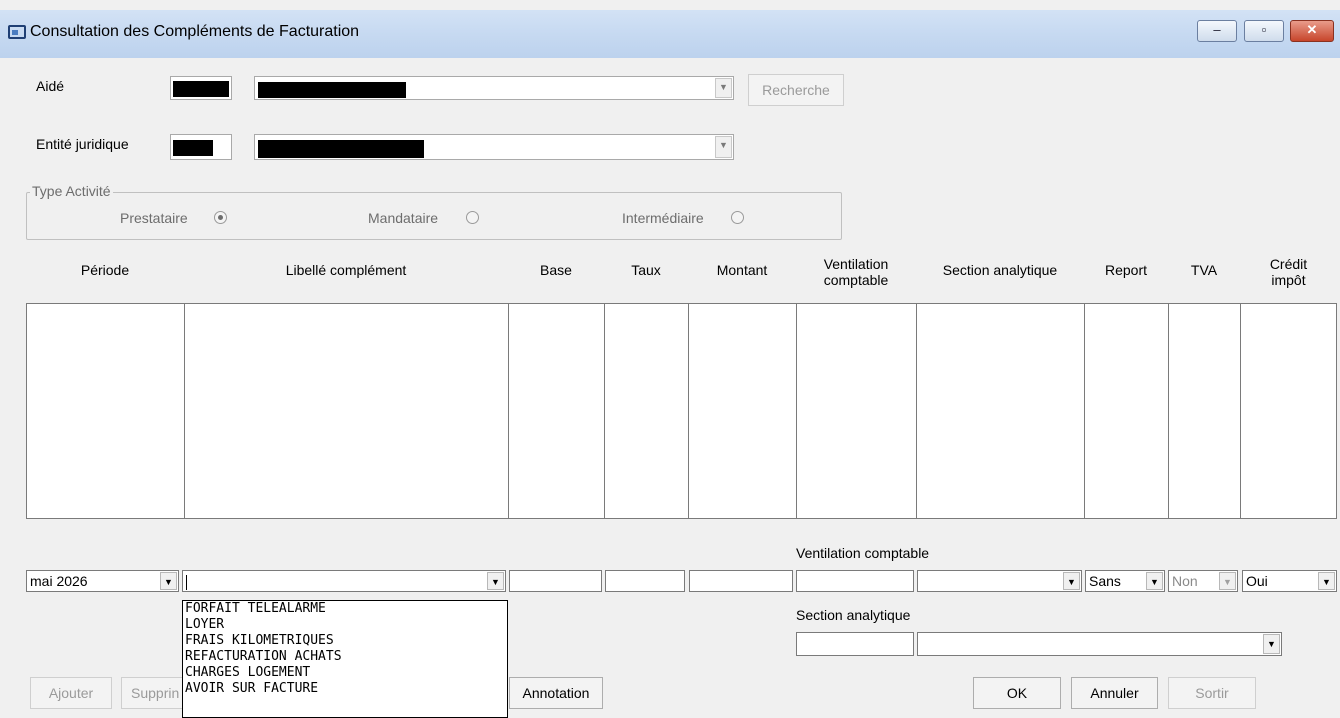 This screenshot has width=1340, height=718. What do you see at coordinates (1264, 31) in the screenshot?
I see `maximize-button: ▫` at bounding box center [1264, 31].